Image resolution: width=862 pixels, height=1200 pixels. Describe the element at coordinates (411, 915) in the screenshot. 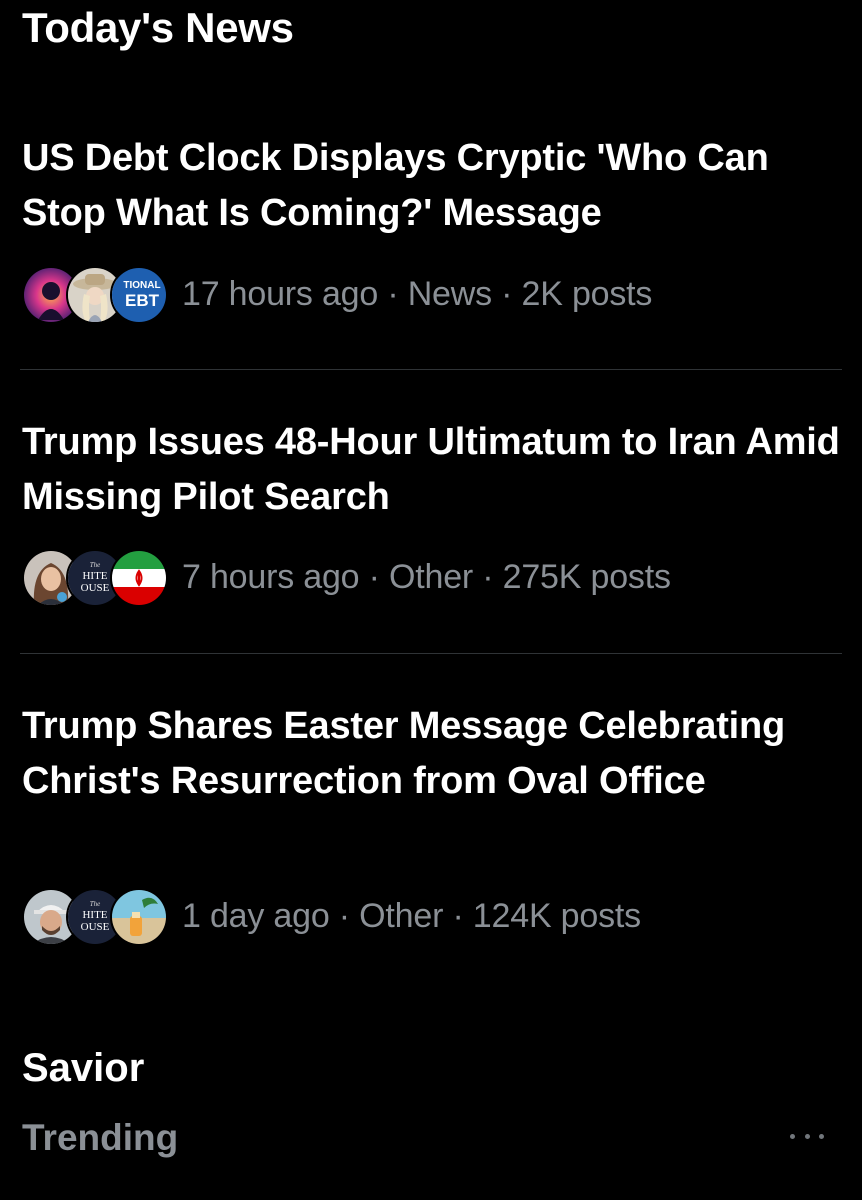

I see `story-meta-text: 1 day ago · Other · 124K posts` at that location.